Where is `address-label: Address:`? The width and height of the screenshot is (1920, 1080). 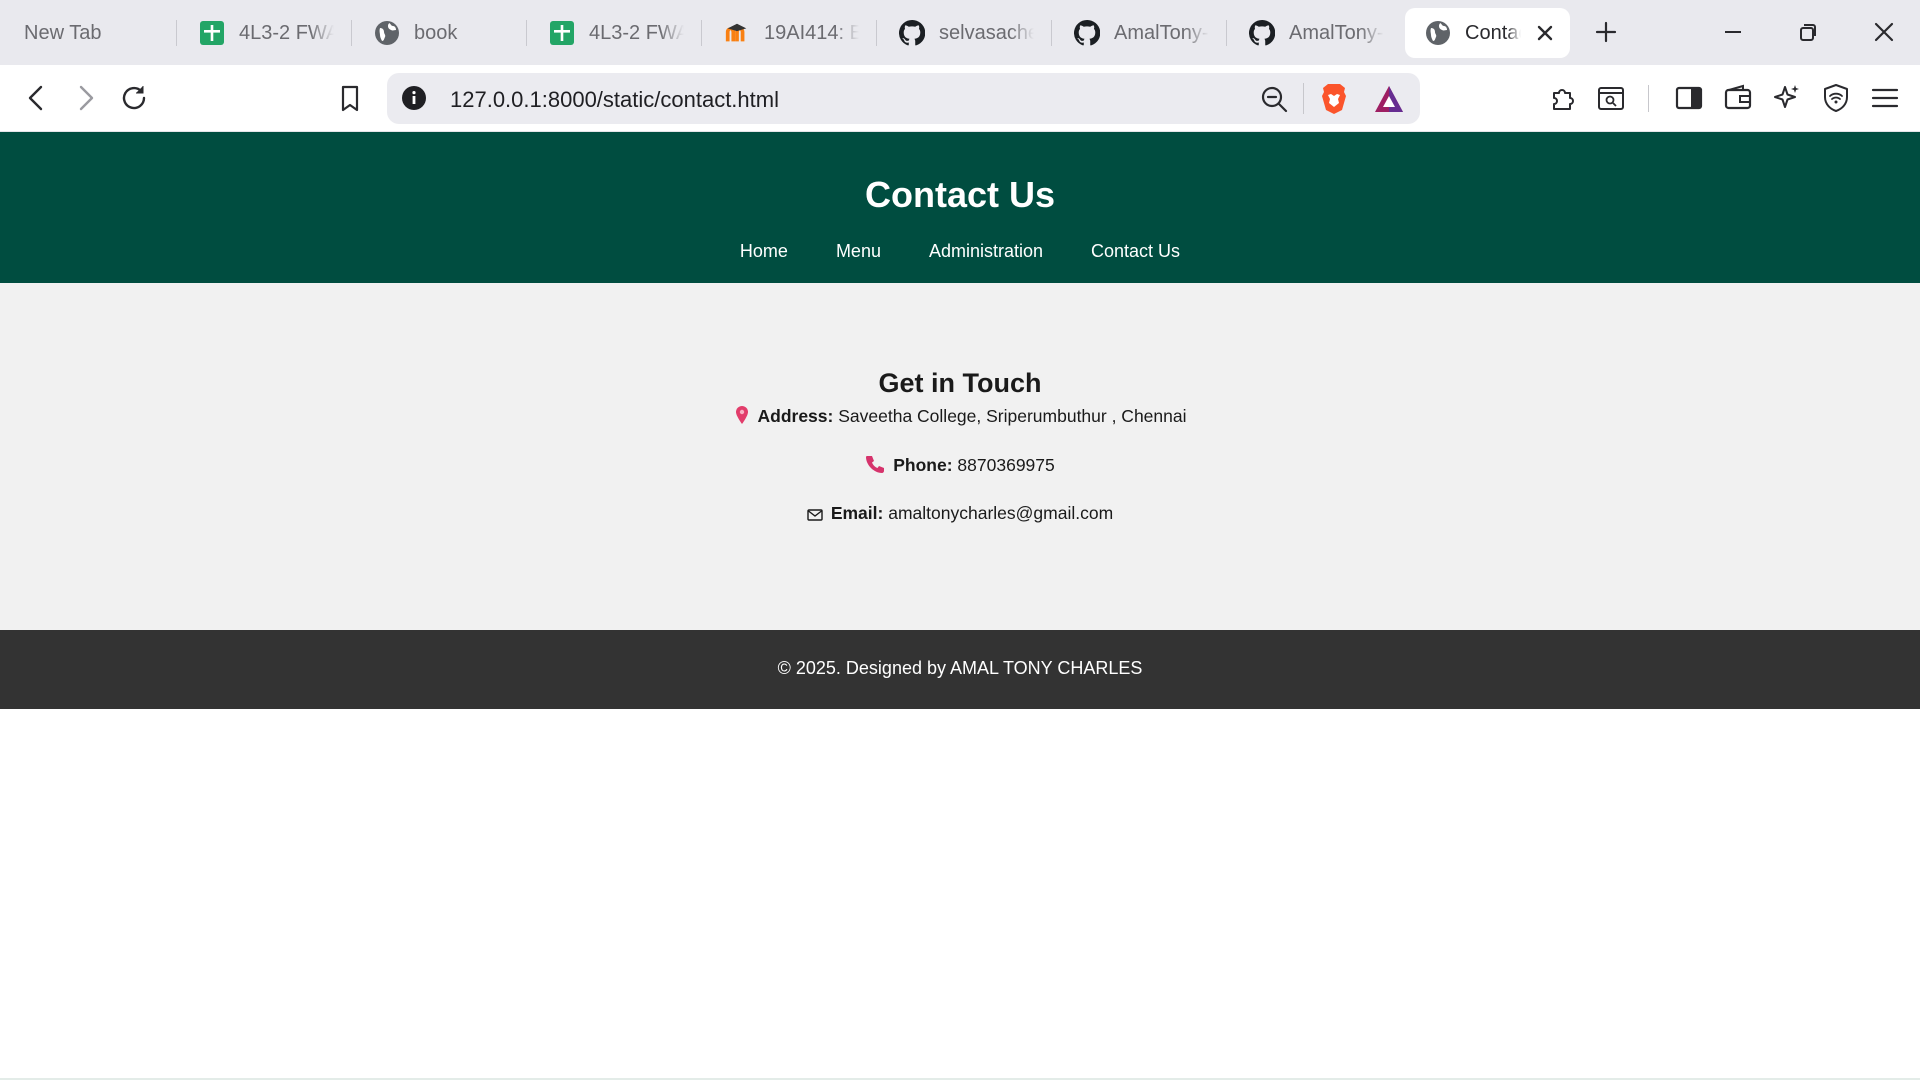 address-label: Address: is located at coordinates (795, 416).